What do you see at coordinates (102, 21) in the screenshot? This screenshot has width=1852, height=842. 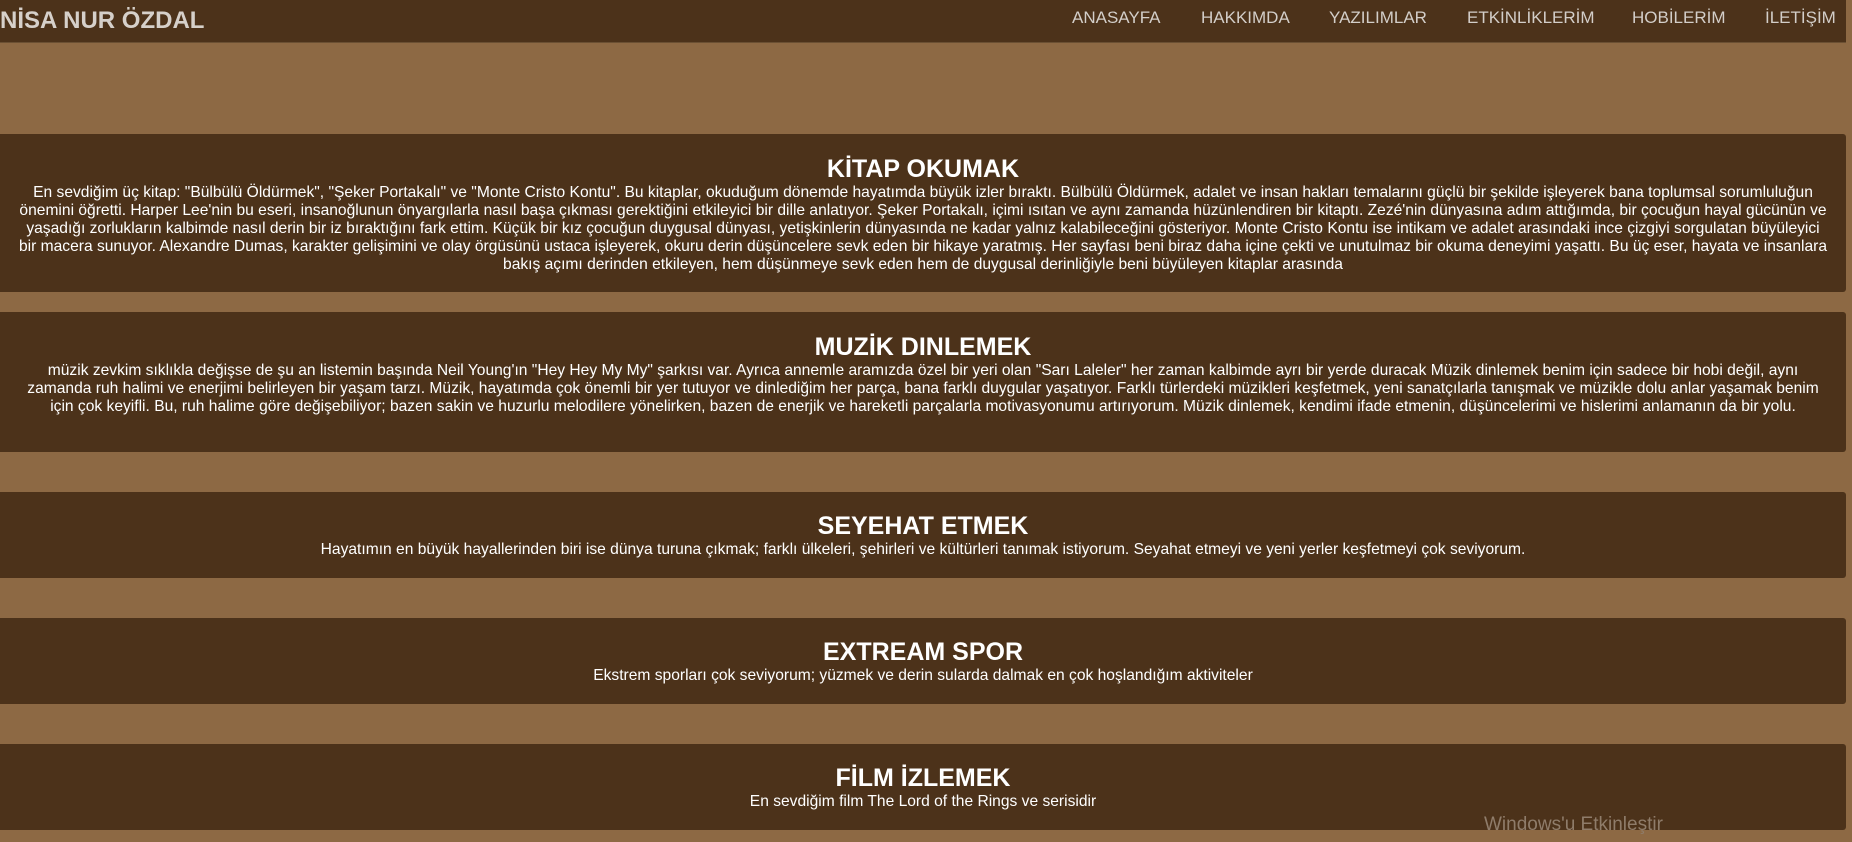 I see `site-brand: NİSA NUR ÖZDAL` at bounding box center [102, 21].